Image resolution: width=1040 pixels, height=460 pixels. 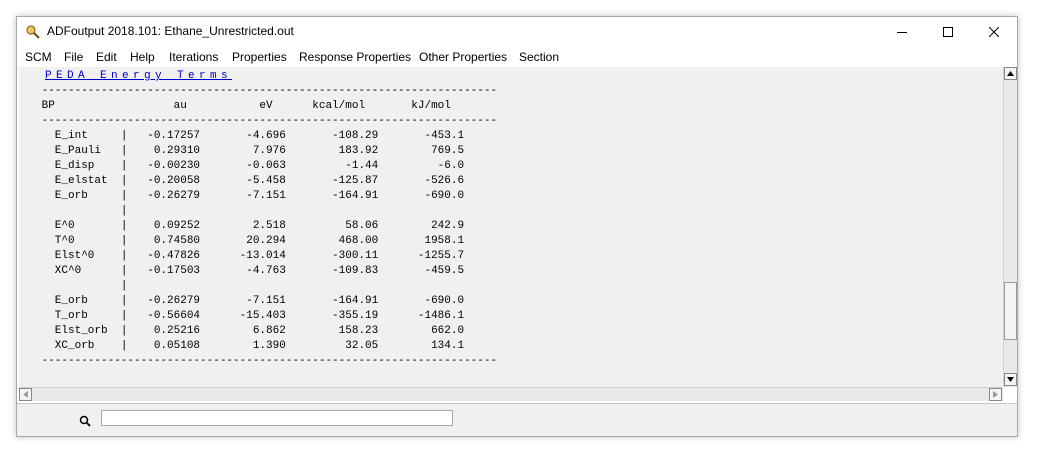 What do you see at coordinates (277, 418) in the screenshot?
I see `search-input` at bounding box center [277, 418].